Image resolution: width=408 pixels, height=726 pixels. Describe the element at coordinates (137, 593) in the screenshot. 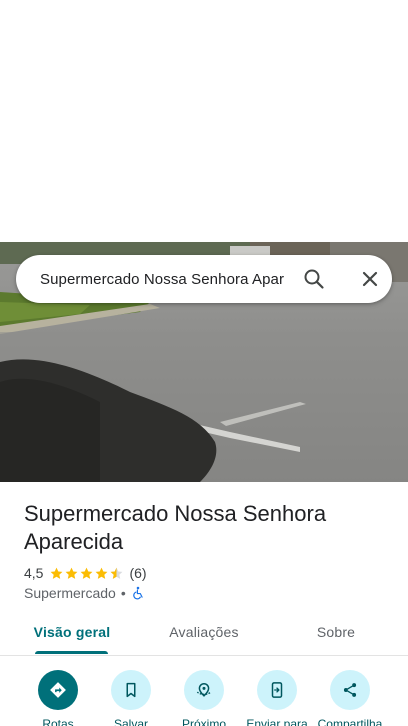

I see `wheelchair-accessible-icon` at that location.